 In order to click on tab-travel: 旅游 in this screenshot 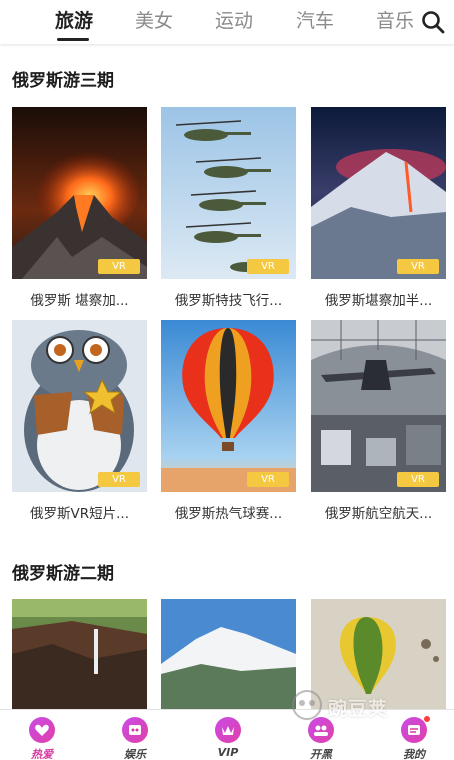, I will do `click(74, 21)`.